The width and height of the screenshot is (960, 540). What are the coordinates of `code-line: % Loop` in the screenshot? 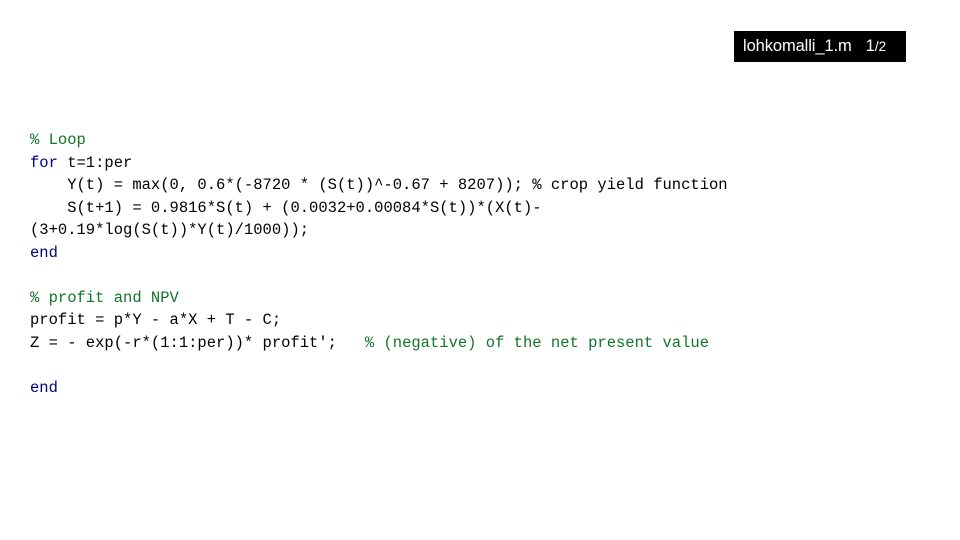 It's located at (480, 140).